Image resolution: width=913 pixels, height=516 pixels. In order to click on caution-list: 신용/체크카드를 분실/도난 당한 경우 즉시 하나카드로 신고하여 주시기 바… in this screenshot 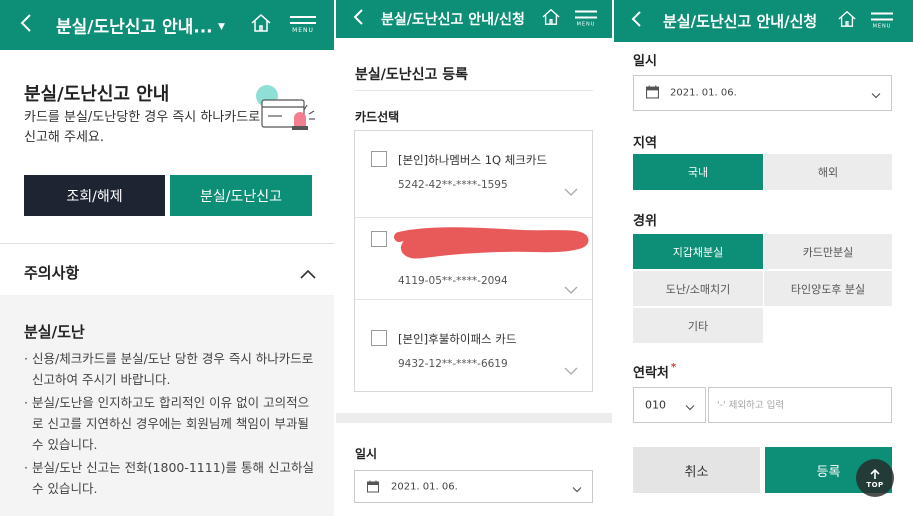, I will do `click(169, 424)`.